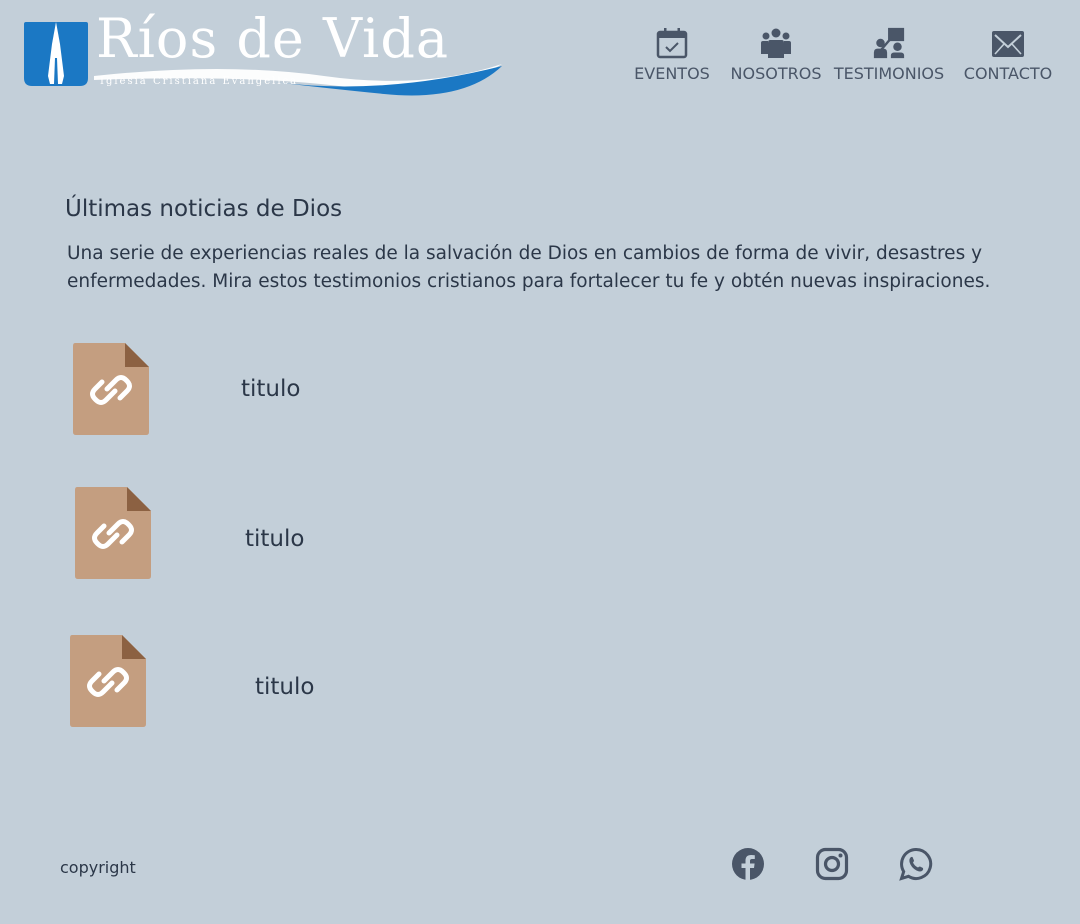 This screenshot has width=1080, height=924. I want to click on logo-subtitle: Iglesia Cristiana Evangelica, so click(199, 81).